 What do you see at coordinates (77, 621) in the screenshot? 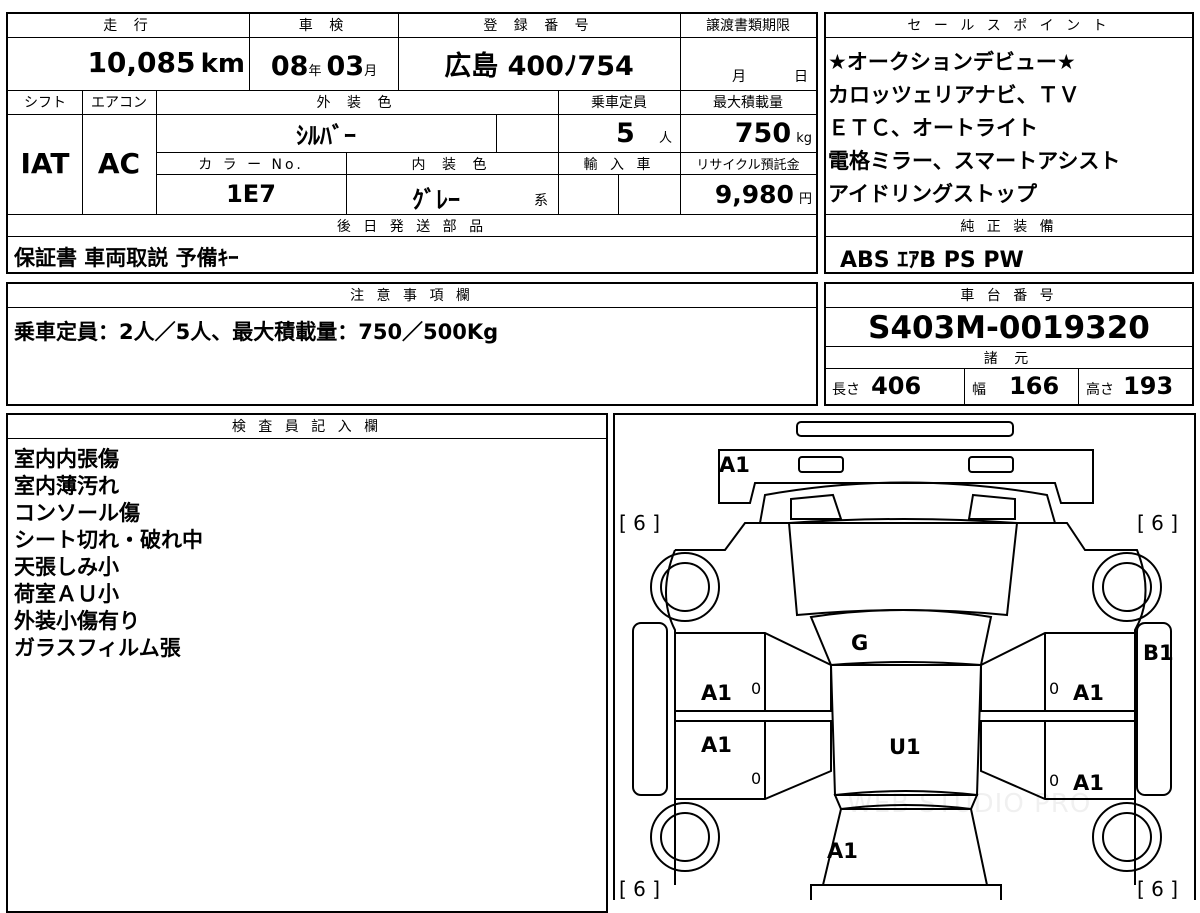
I see `inspector-note: 外装小傷有り` at bounding box center [77, 621].